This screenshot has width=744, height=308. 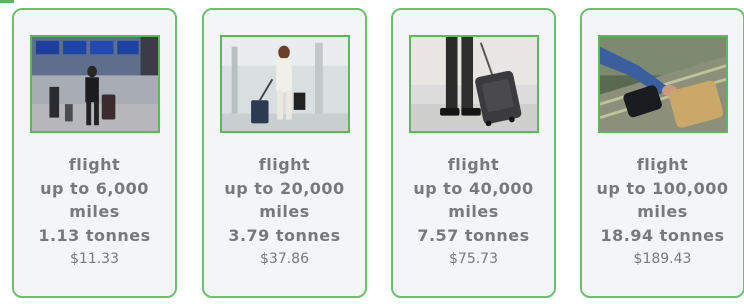 What do you see at coordinates (473, 259) in the screenshot?
I see `offset-price: $75.73` at bounding box center [473, 259].